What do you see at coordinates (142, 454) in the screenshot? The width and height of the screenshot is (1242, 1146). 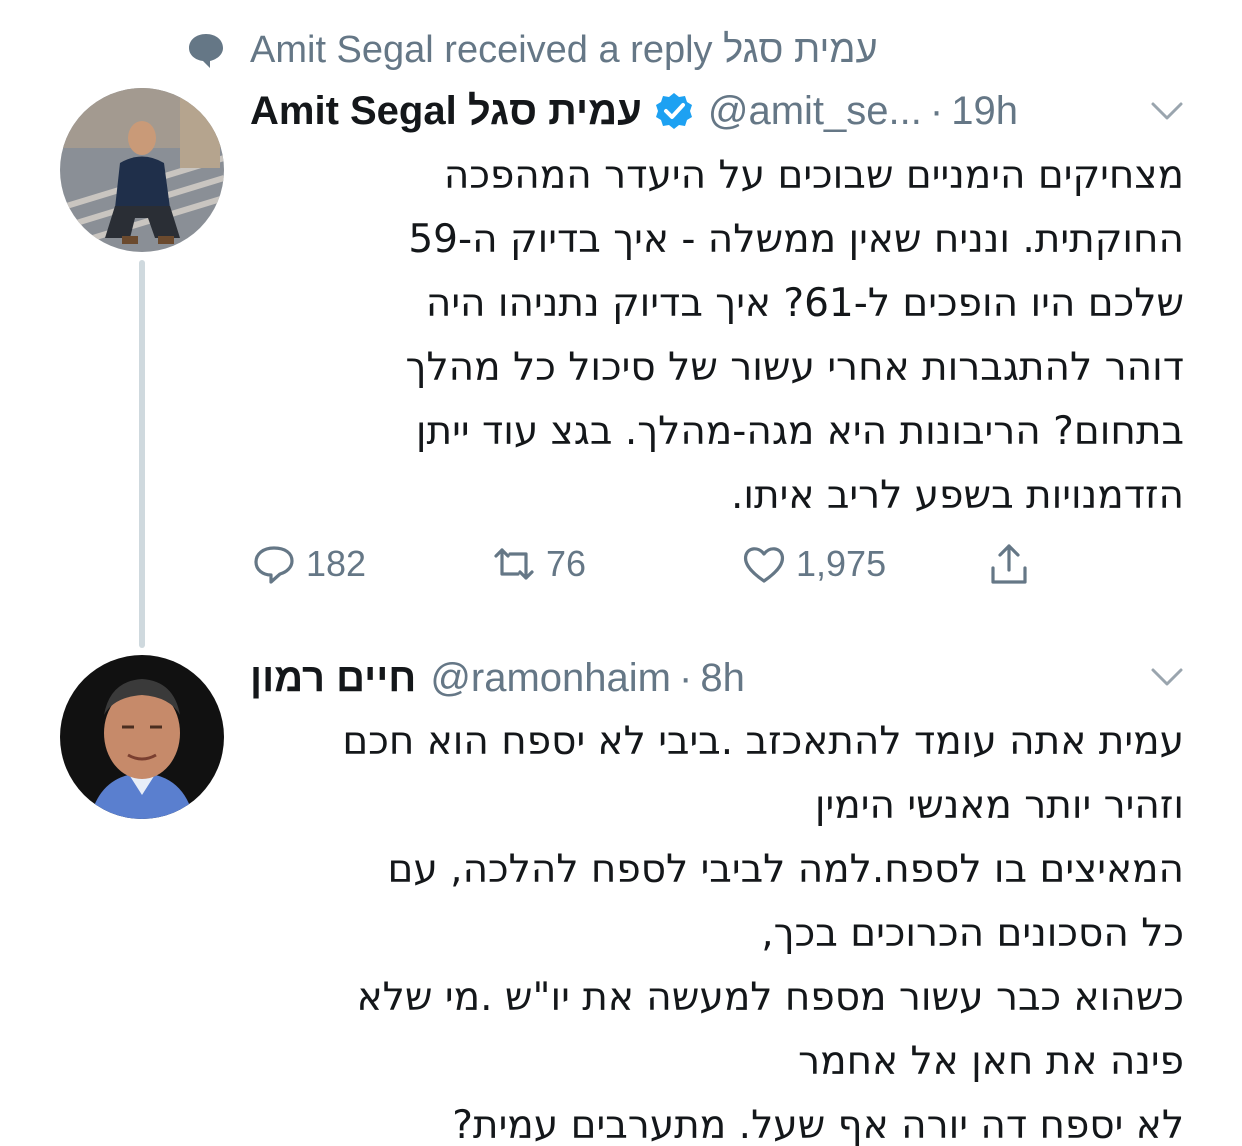 I see `thread-connector-line` at bounding box center [142, 454].